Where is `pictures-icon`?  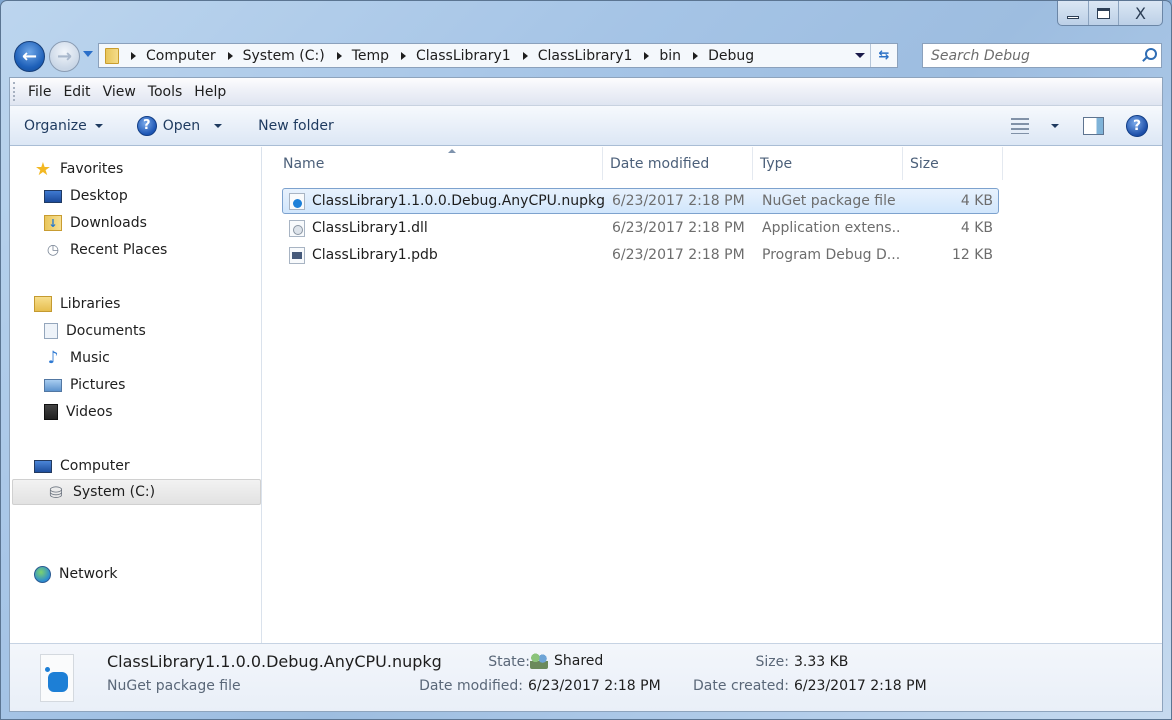
pictures-icon is located at coordinates (53, 385).